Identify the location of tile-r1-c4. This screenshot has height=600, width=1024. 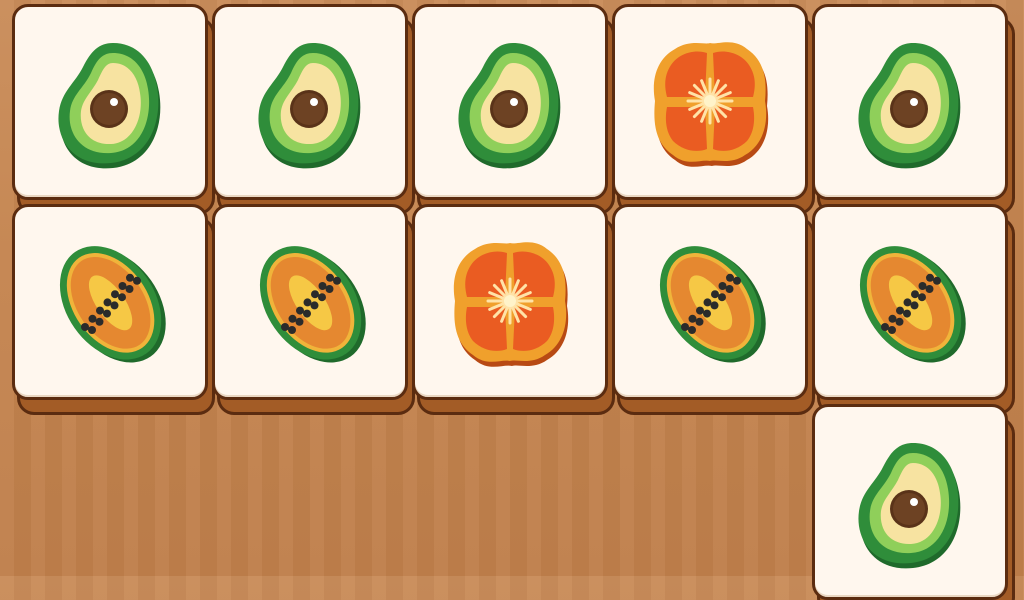
(910, 302).